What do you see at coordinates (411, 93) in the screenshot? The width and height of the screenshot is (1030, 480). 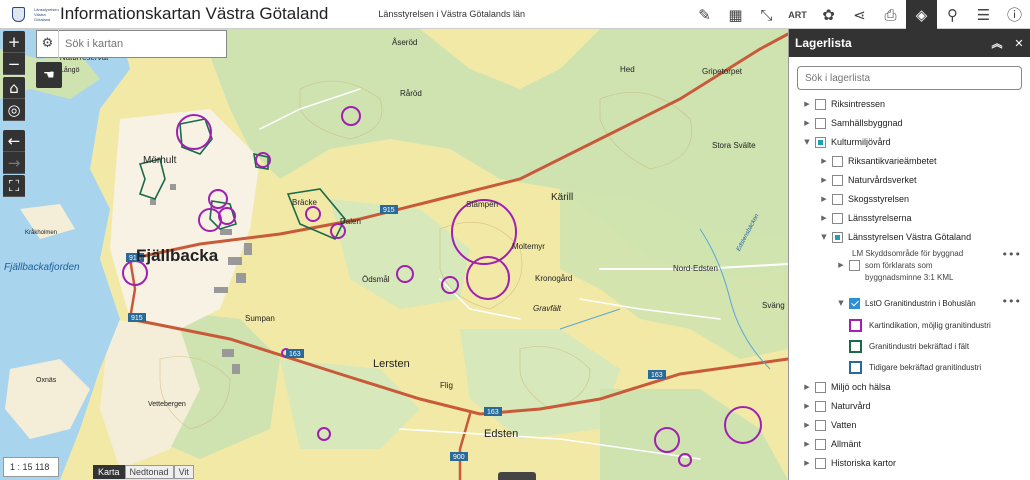 I see `label-rarod: Råröd` at bounding box center [411, 93].